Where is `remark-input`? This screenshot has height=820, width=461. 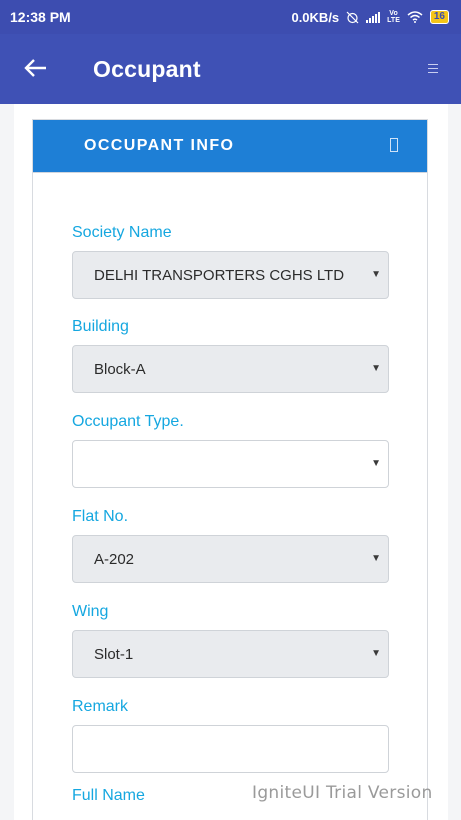 remark-input is located at coordinates (230, 749).